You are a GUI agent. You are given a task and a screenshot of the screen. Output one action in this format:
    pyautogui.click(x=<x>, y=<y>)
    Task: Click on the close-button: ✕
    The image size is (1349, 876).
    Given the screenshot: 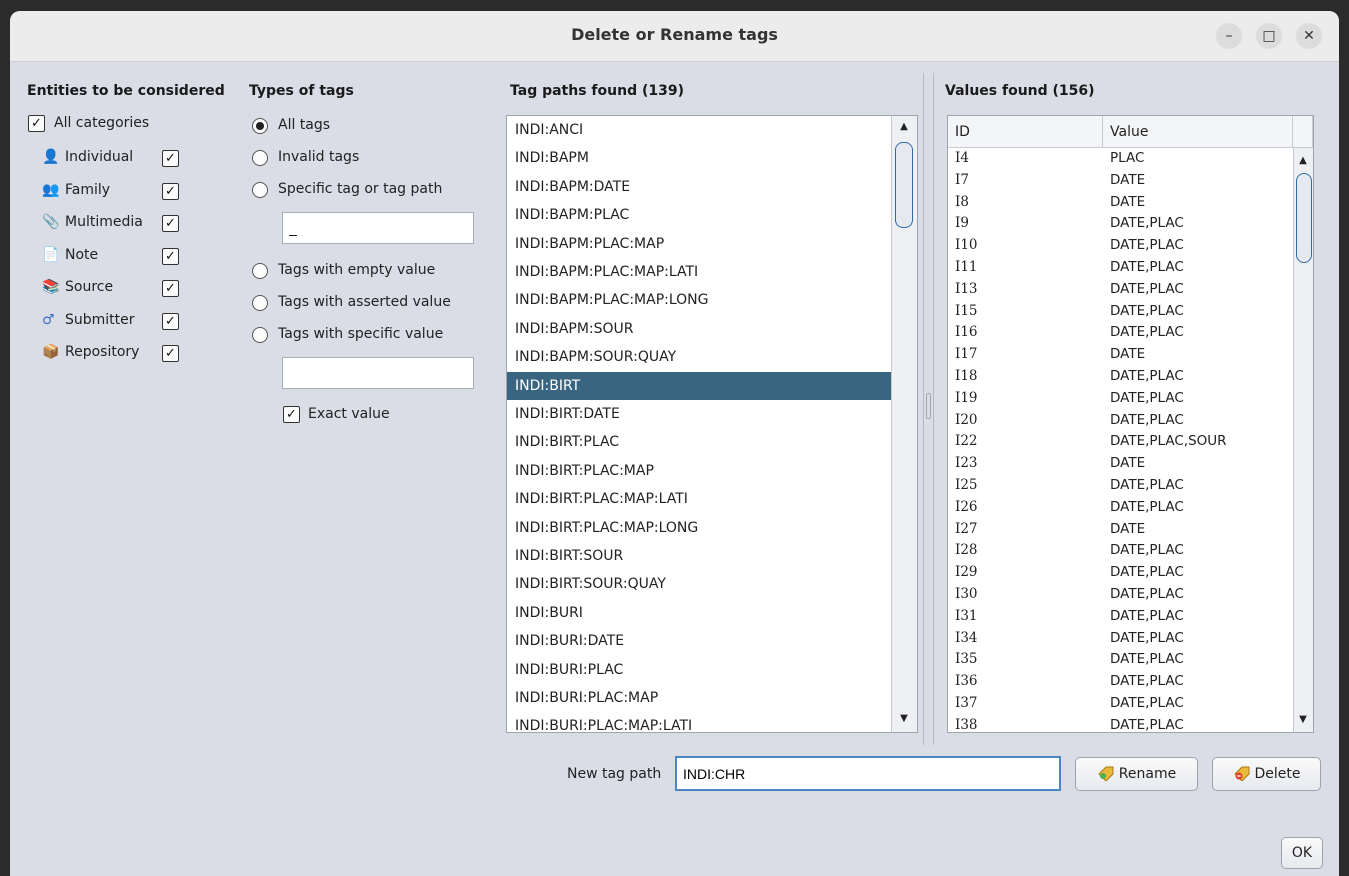 What is the action you would take?
    pyautogui.click(x=1309, y=36)
    